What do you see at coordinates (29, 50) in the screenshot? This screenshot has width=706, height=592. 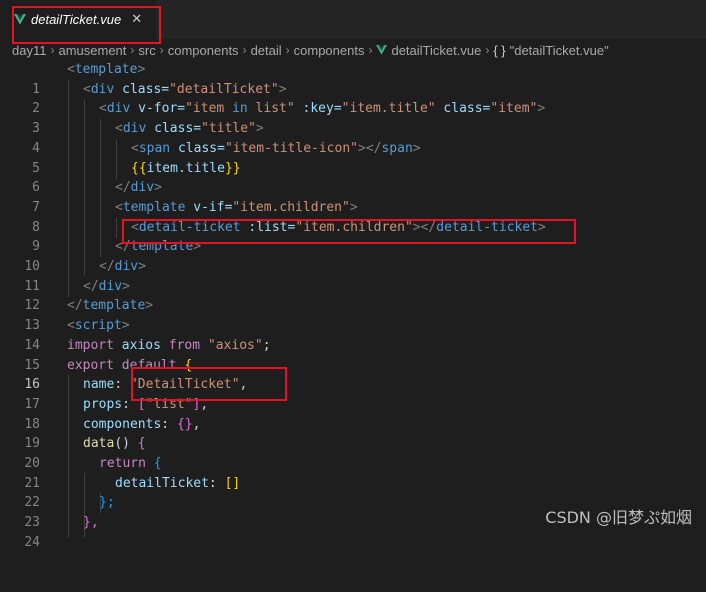 I see `breadcrumb-item-day11: day11` at bounding box center [29, 50].